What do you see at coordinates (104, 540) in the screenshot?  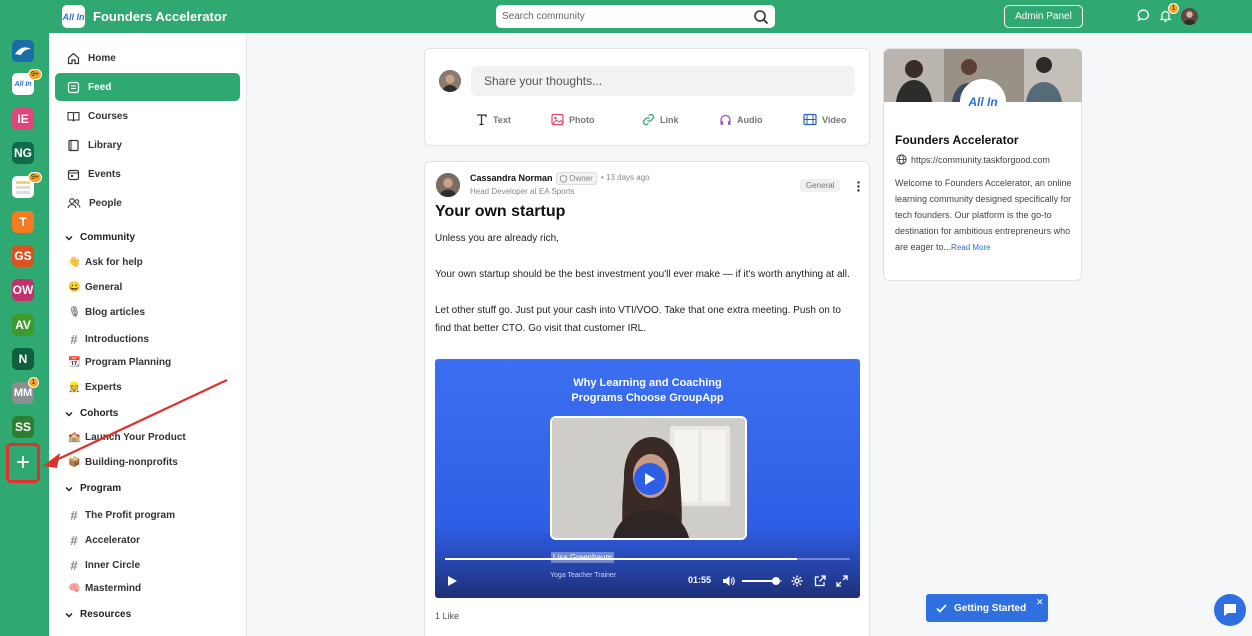 I see `channel-accelerator: # Accelerator` at bounding box center [104, 540].